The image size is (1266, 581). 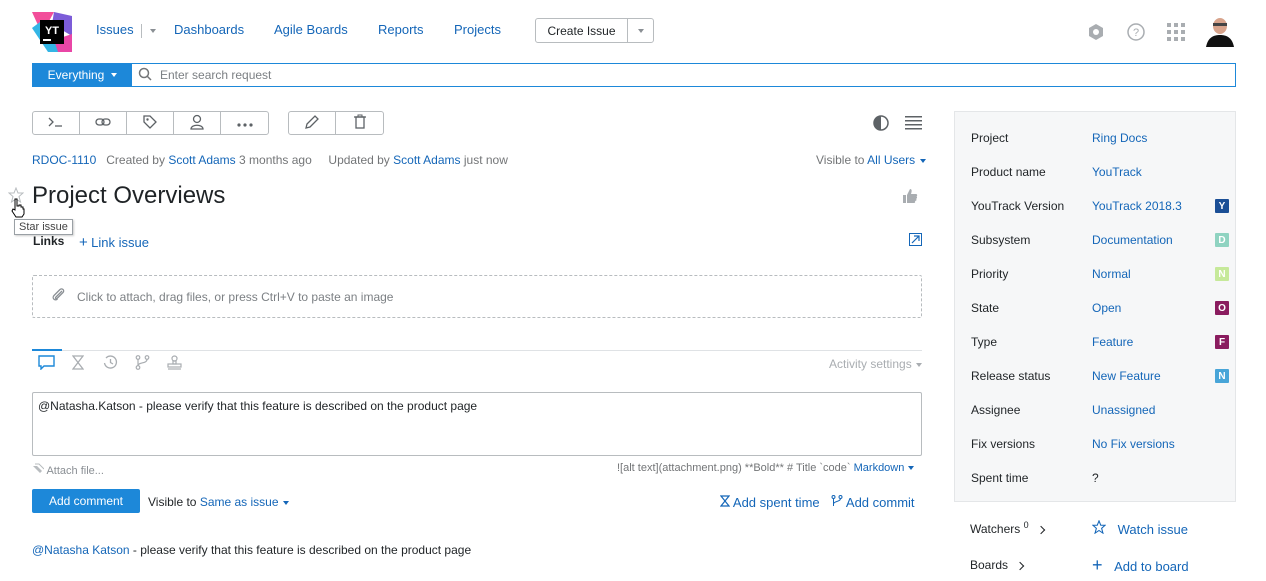 I want to click on hub-icon, so click(x=1096, y=33).